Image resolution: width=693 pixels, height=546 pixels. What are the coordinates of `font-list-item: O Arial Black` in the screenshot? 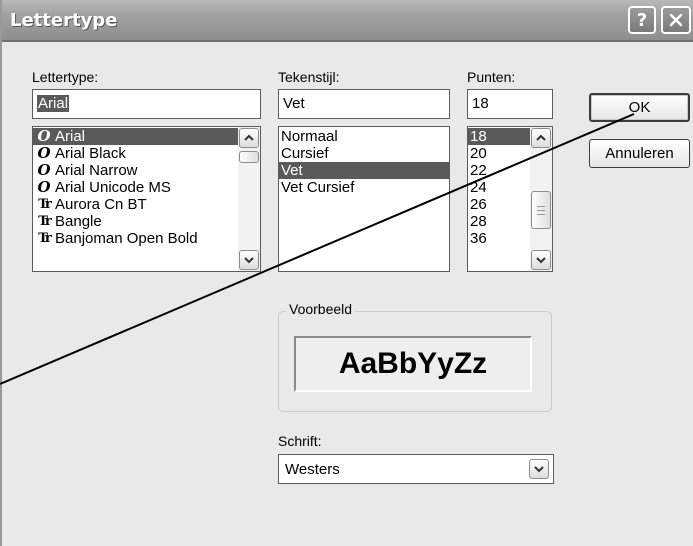 It's located at (146, 153).